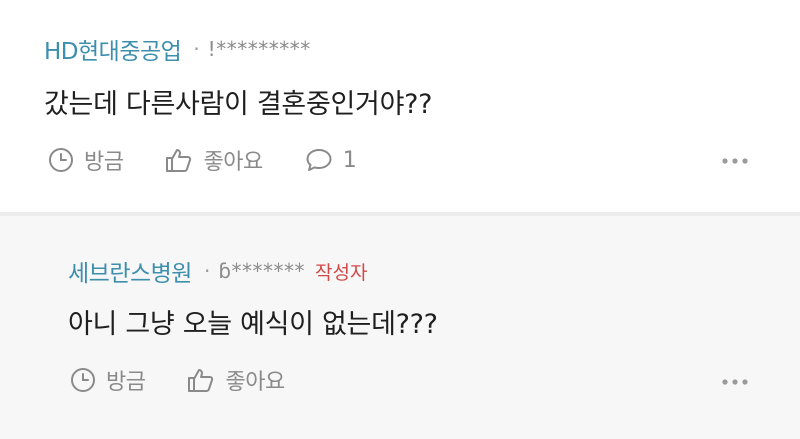 The width and height of the screenshot is (800, 439). Describe the element at coordinates (349, 160) in the screenshot. I see `reply-count: 1` at that location.